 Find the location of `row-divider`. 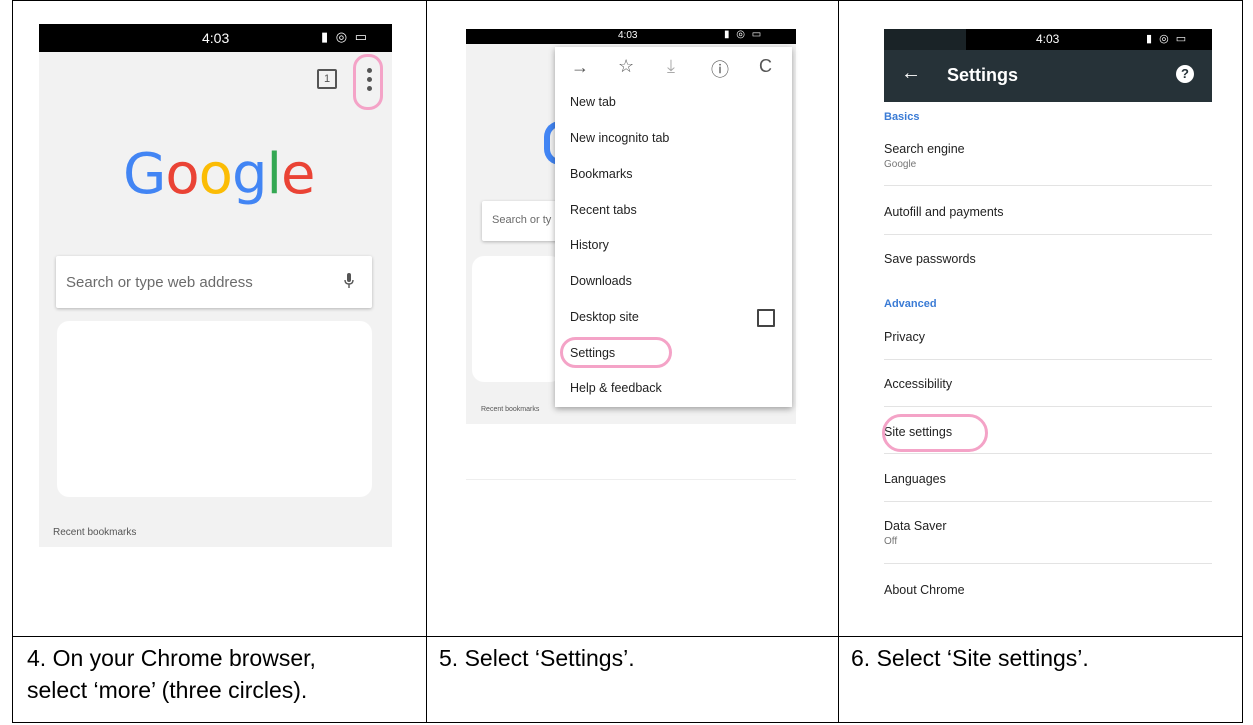

row-divider is located at coordinates (627, 636).